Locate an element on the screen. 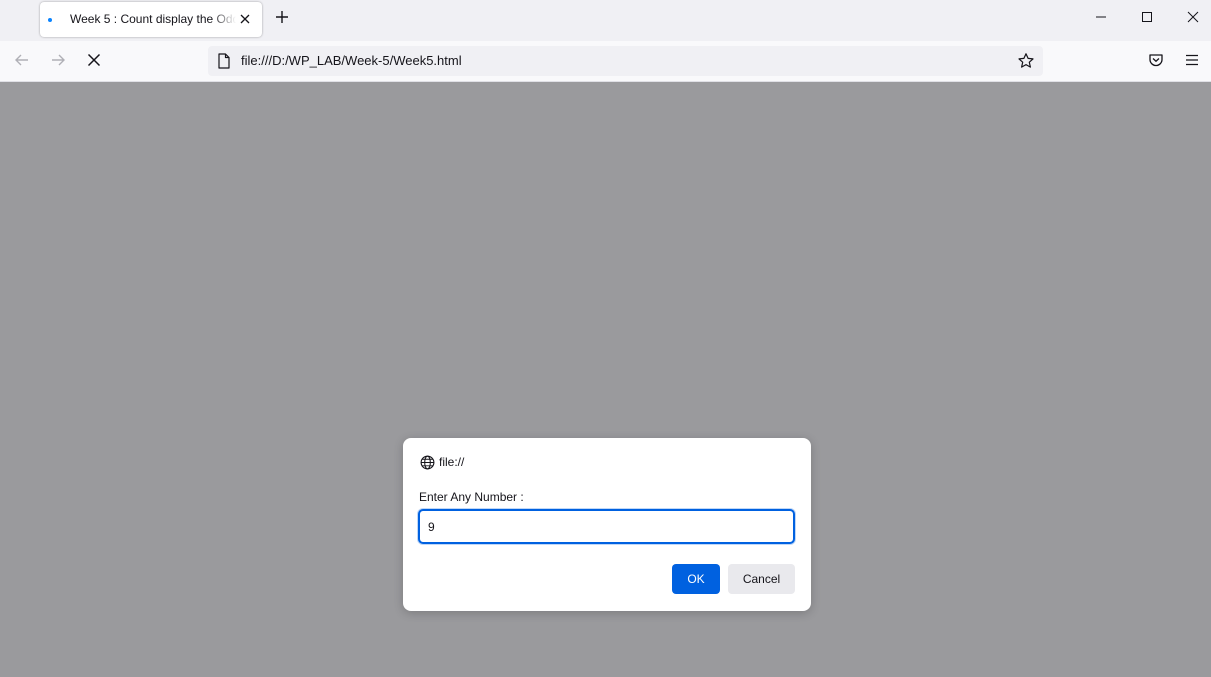  loading-indicator-icon is located at coordinates (50, 20).